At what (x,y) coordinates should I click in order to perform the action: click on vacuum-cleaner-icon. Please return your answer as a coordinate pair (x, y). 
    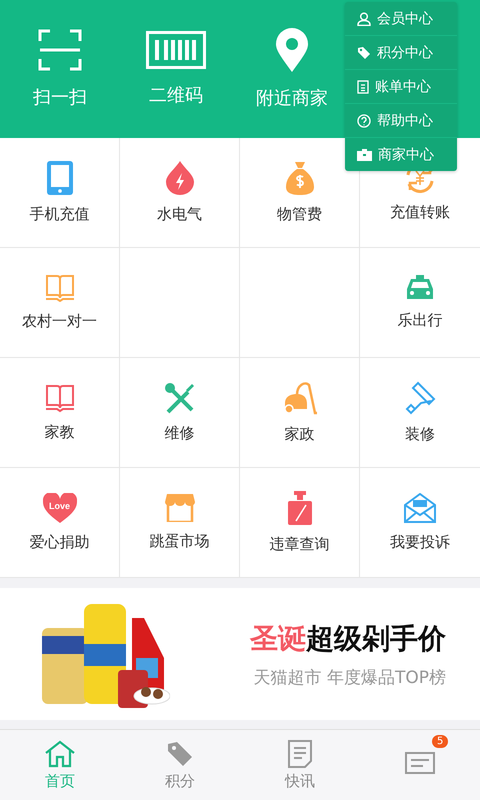
    Looking at the image, I should click on (299, 398).